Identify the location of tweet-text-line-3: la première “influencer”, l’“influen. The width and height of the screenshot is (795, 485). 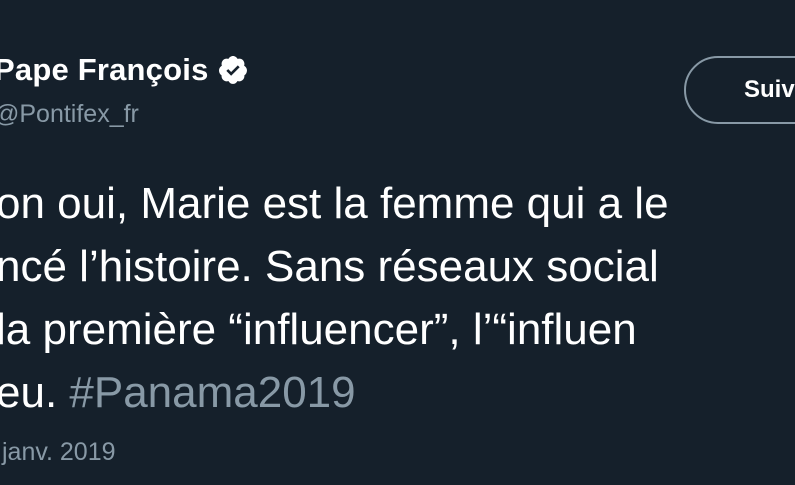
(318, 329).